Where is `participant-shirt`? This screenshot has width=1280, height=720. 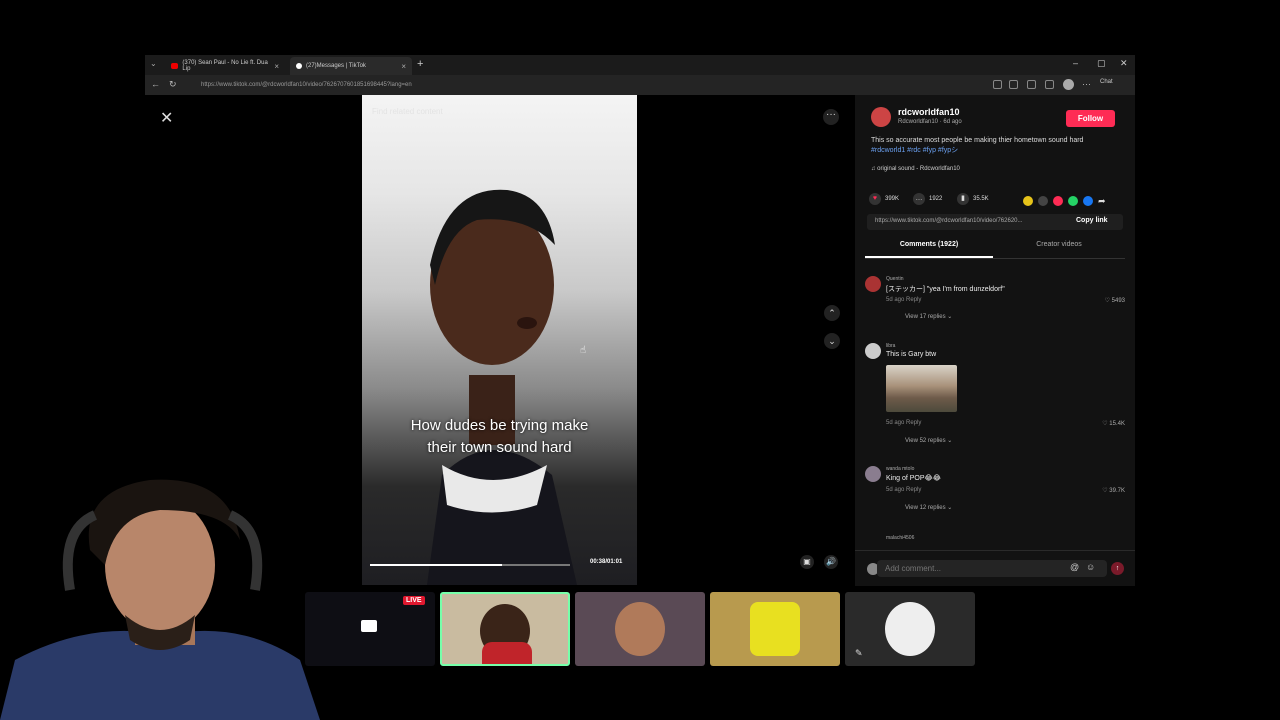 participant-shirt is located at coordinates (507, 653).